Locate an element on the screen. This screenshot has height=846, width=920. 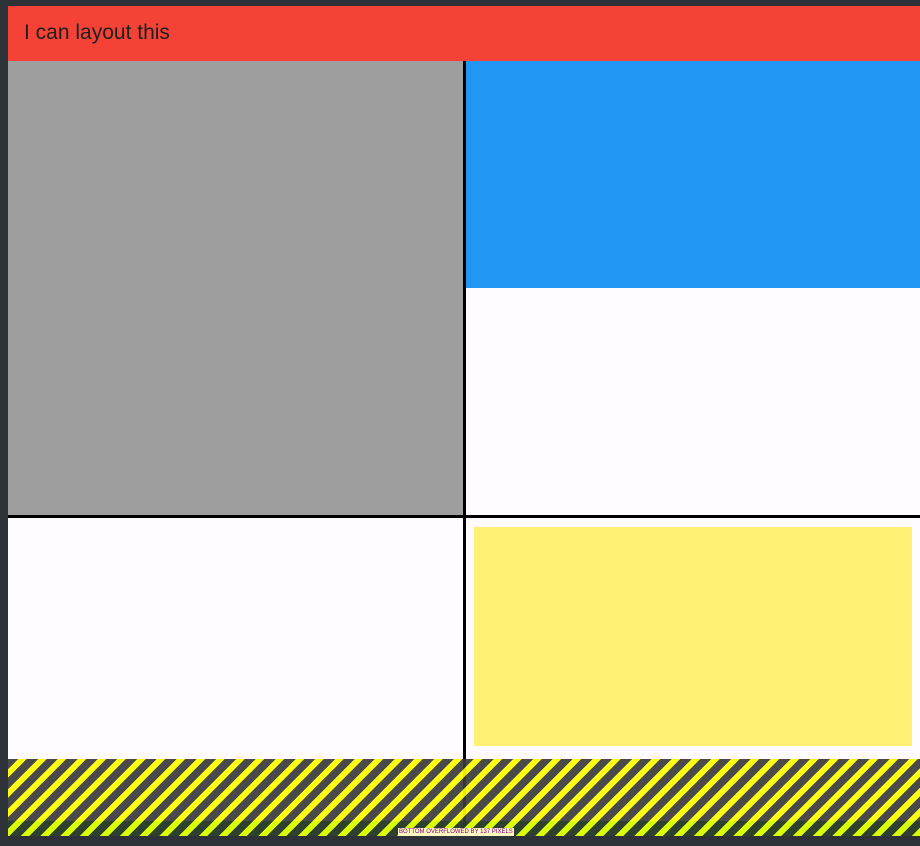
empty-panel-right is located at coordinates (693, 401).